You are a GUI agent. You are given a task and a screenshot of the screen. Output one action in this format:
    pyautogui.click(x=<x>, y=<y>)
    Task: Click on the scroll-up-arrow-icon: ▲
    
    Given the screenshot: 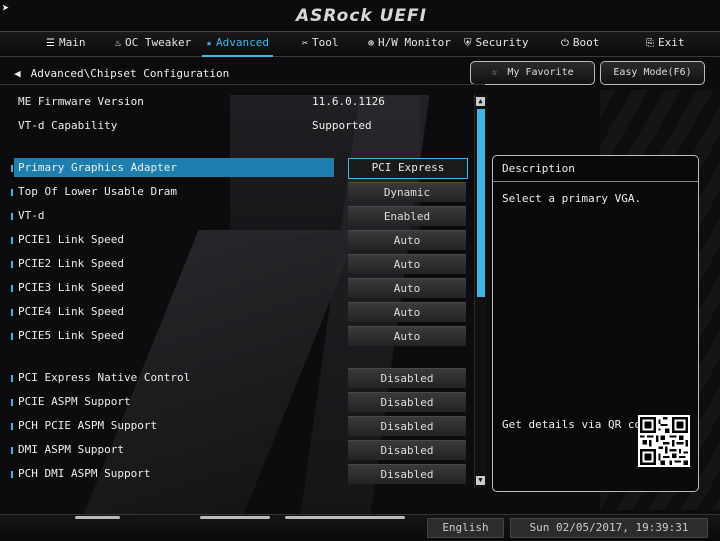 What is the action you would take?
    pyautogui.click(x=480, y=101)
    